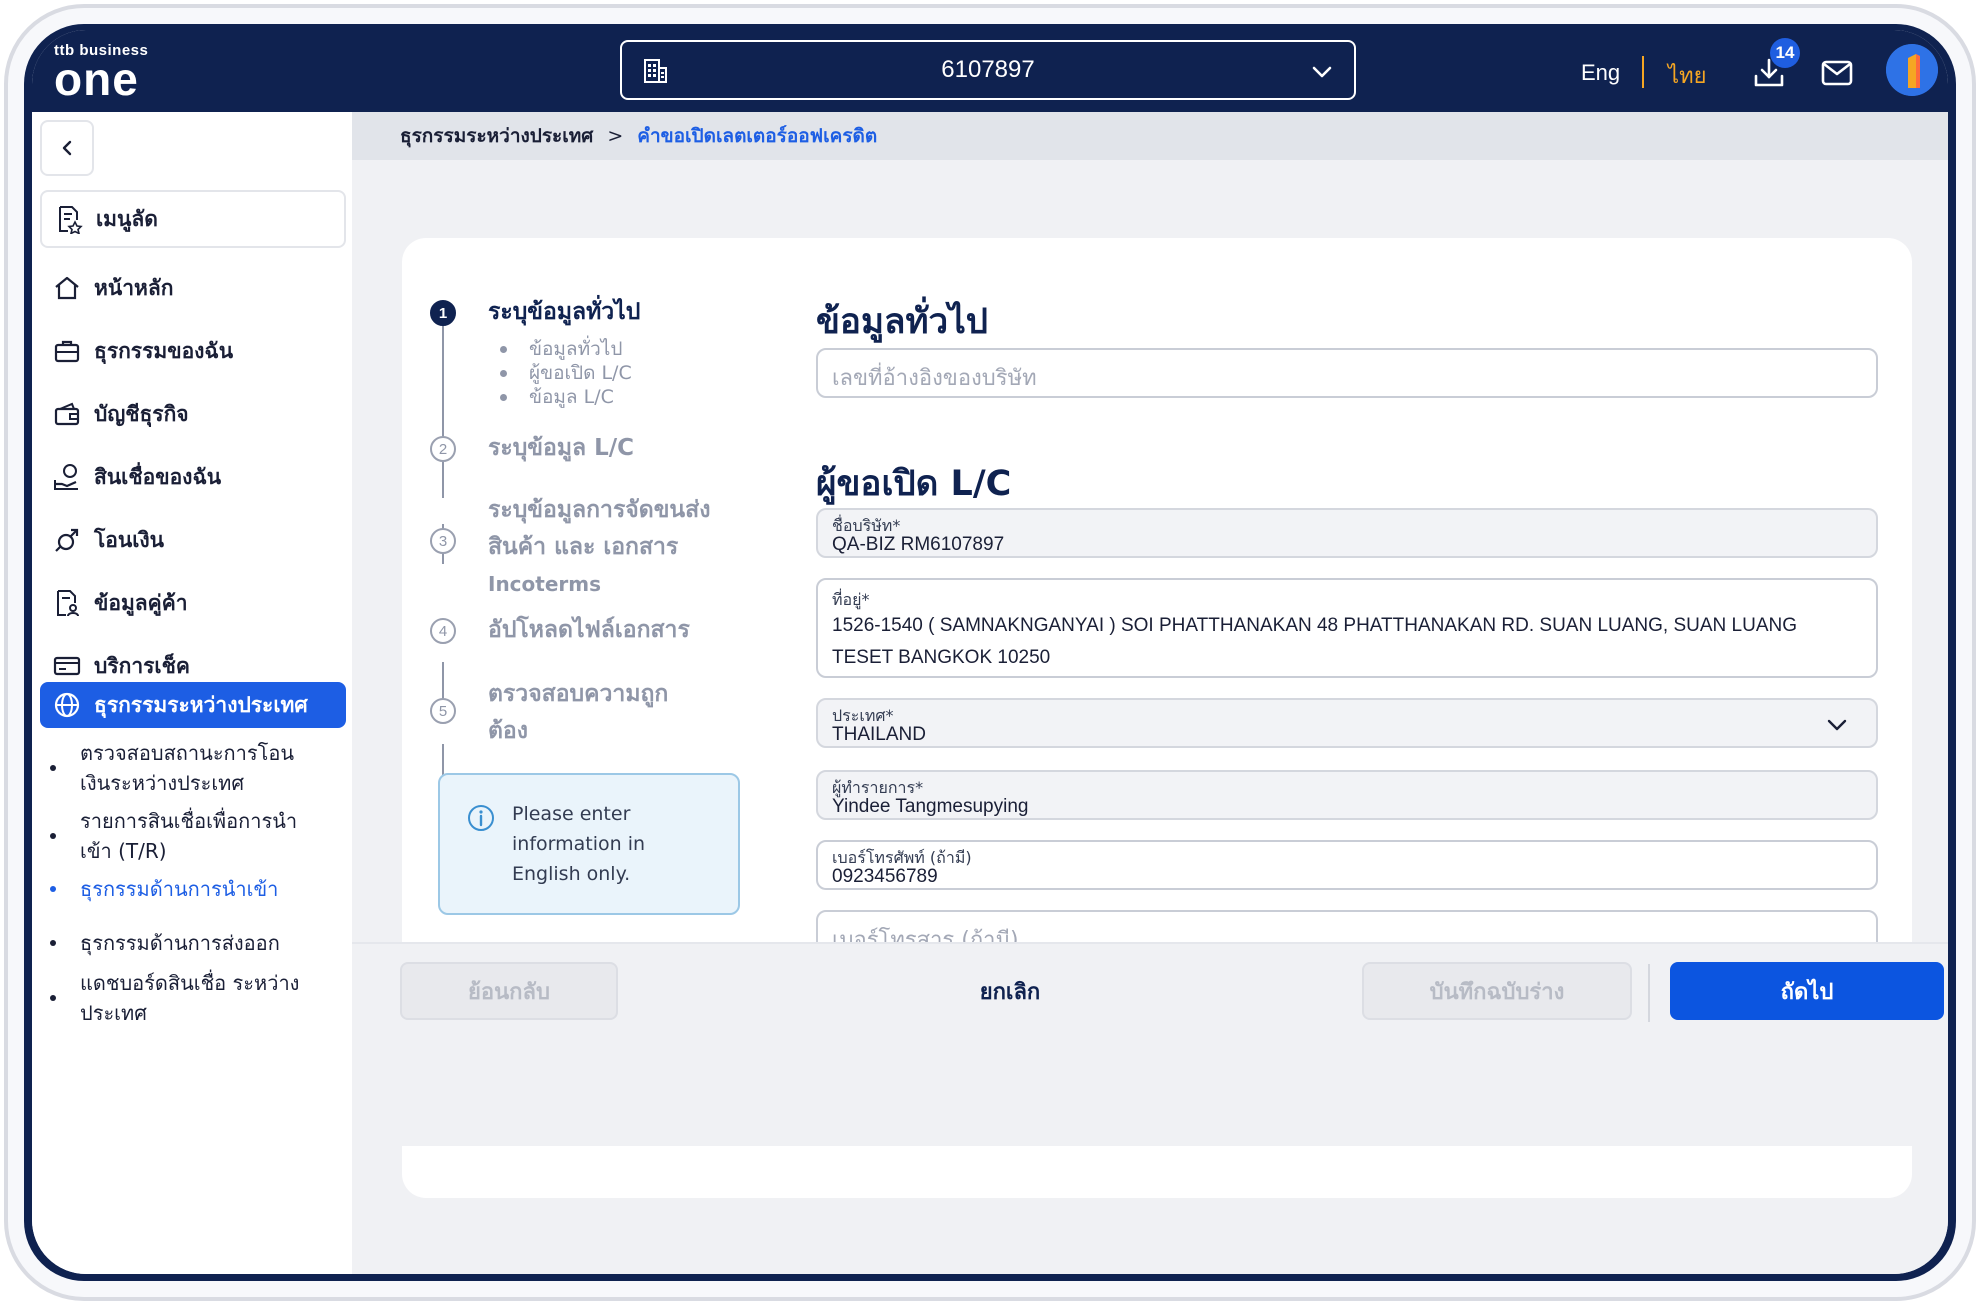  Describe the element at coordinates (757, 136) in the screenshot. I see `breadcrumb-current: คำขอเปิดเลตเตอร์ออฟเครดิต` at that location.